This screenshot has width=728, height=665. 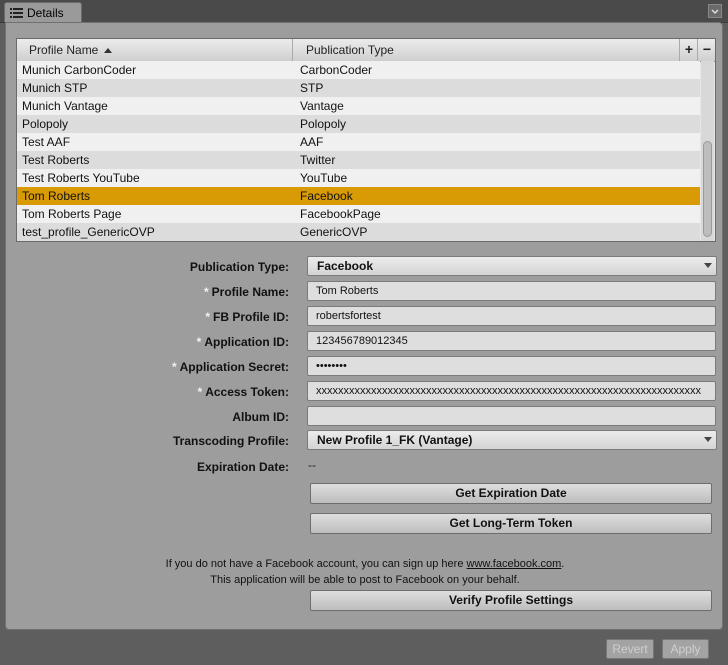 I want to click on table-row: Test Roberts YouTube YouTube, so click(x=358, y=178).